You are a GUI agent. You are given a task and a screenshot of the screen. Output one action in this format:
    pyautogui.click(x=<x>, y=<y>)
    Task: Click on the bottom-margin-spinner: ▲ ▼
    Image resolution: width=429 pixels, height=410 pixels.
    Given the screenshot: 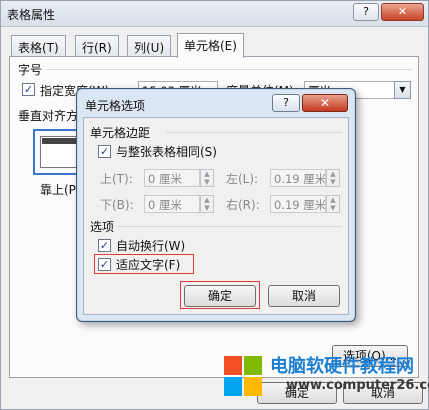 What is the action you would take?
    pyautogui.click(x=207, y=204)
    